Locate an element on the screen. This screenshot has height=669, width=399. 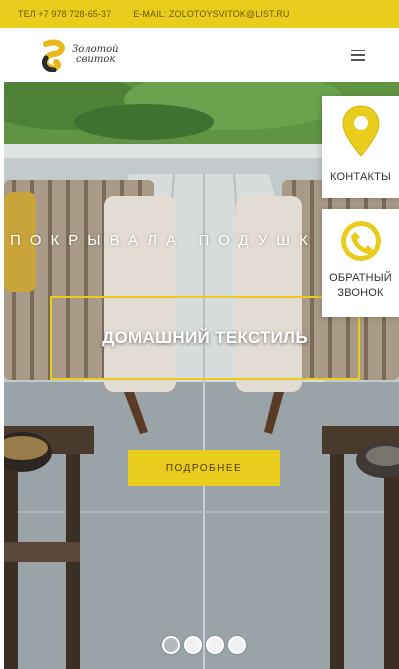
logo-scroll-icon is located at coordinates (53, 55).